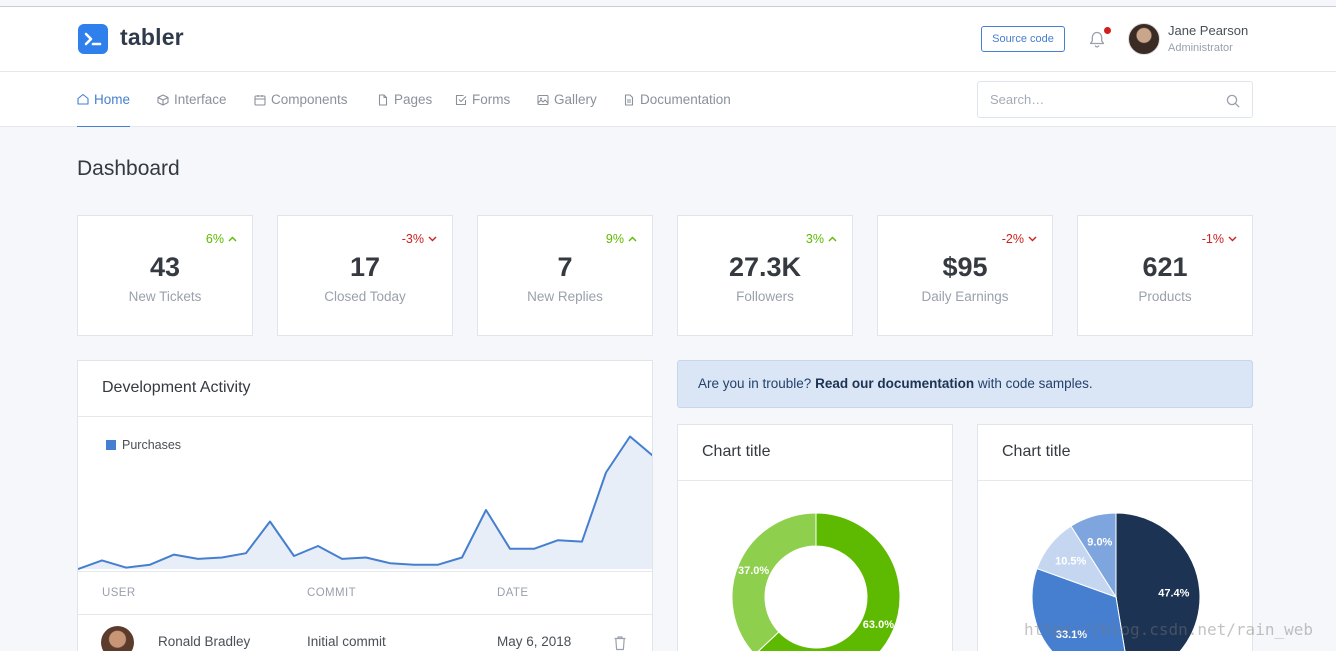  What do you see at coordinates (565, 267) in the screenshot?
I see `stat-value: 7` at bounding box center [565, 267].